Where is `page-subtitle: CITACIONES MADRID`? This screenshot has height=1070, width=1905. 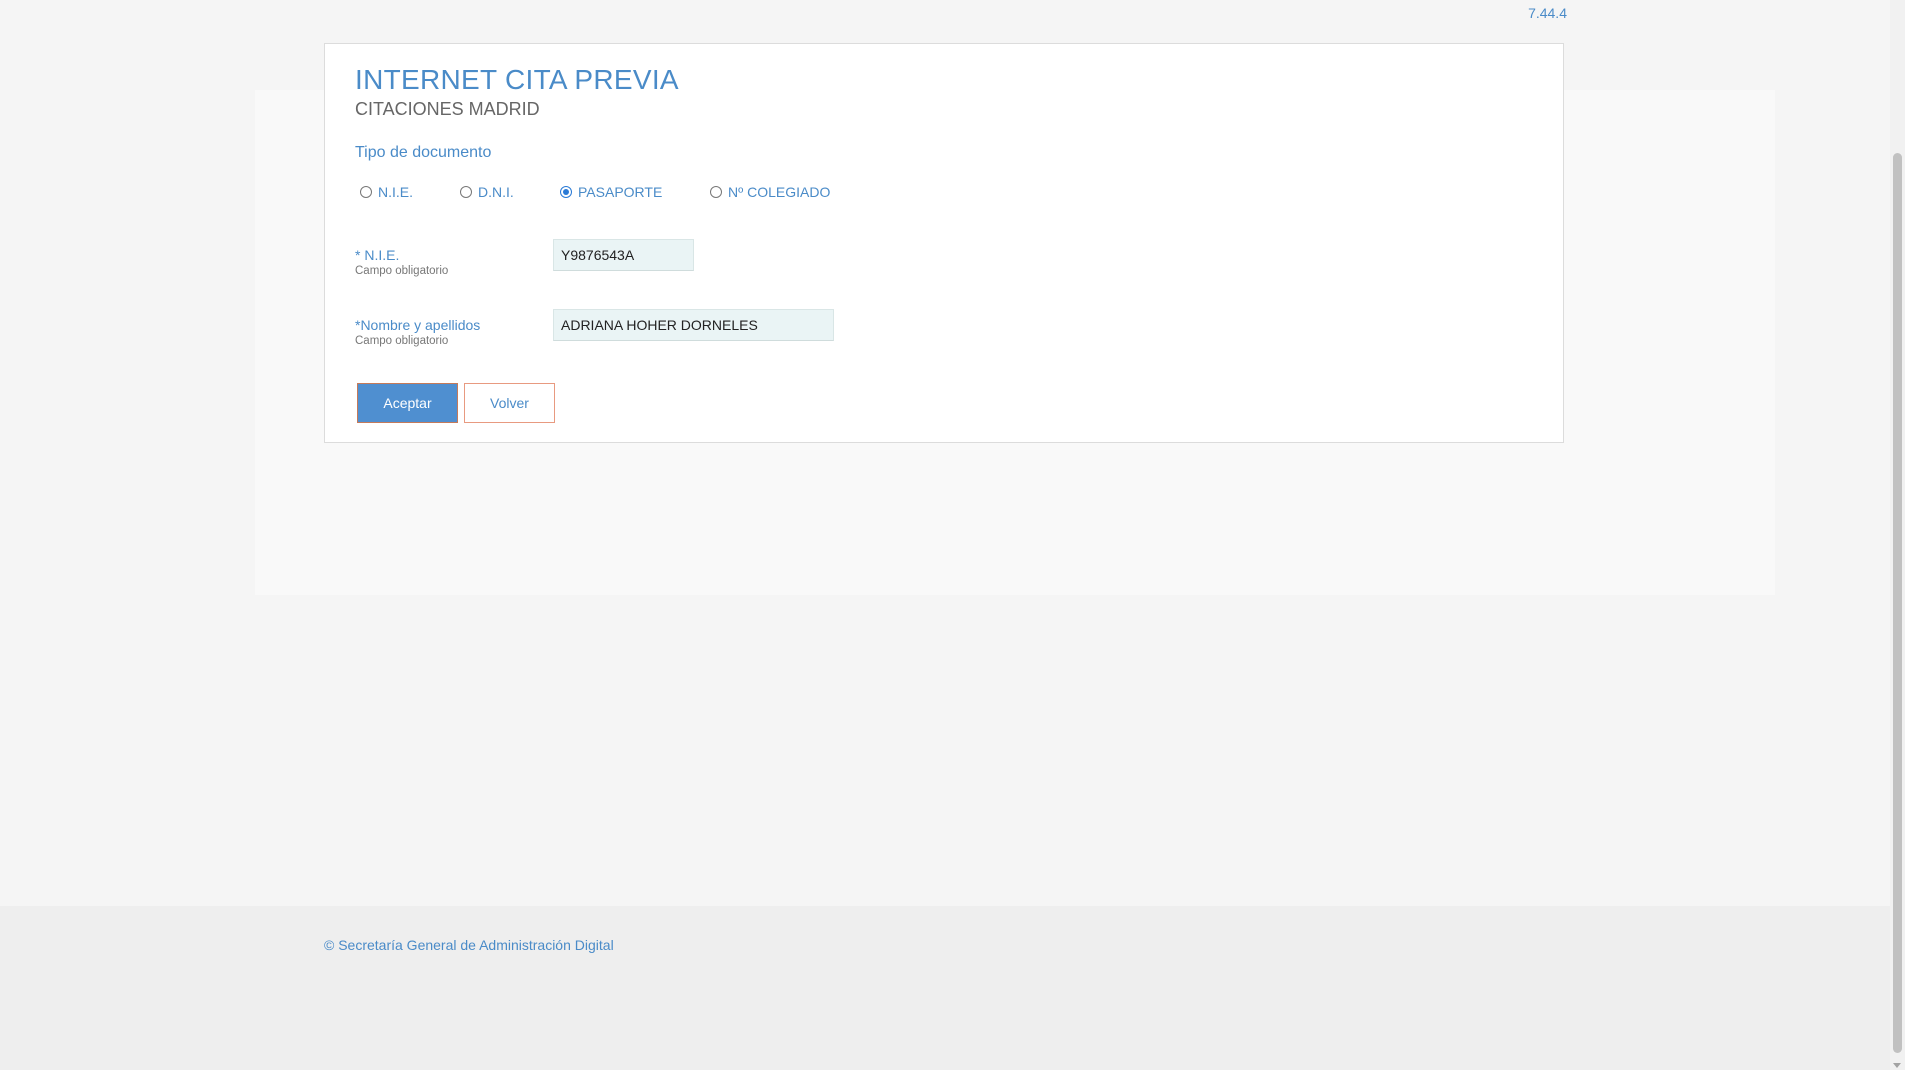
page-subtitle: CITACIONES MADRID is located at coordinates (447, 109).